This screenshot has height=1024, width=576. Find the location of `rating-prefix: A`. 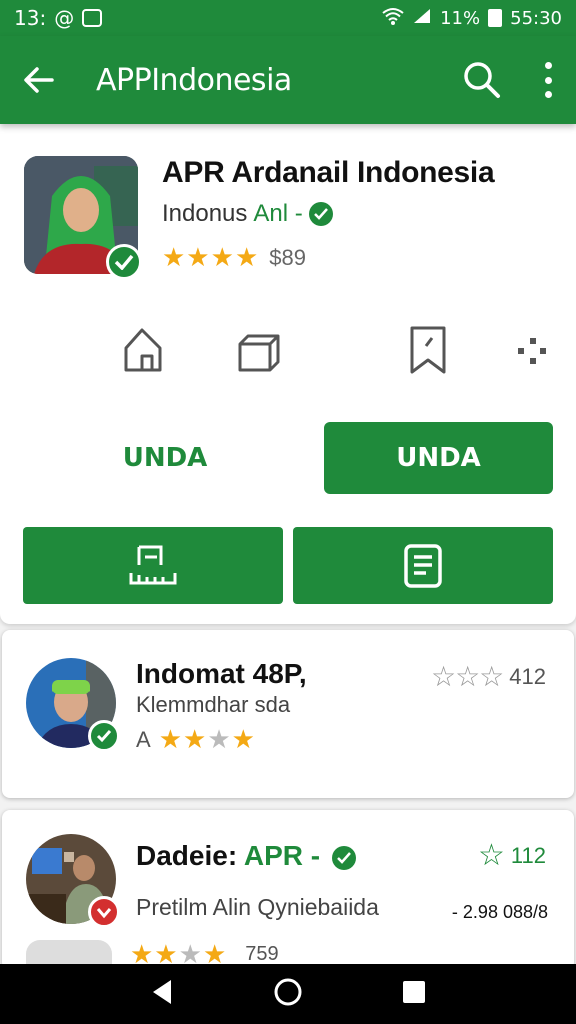

rating-prefix: A is located at coordinates (143, 739).